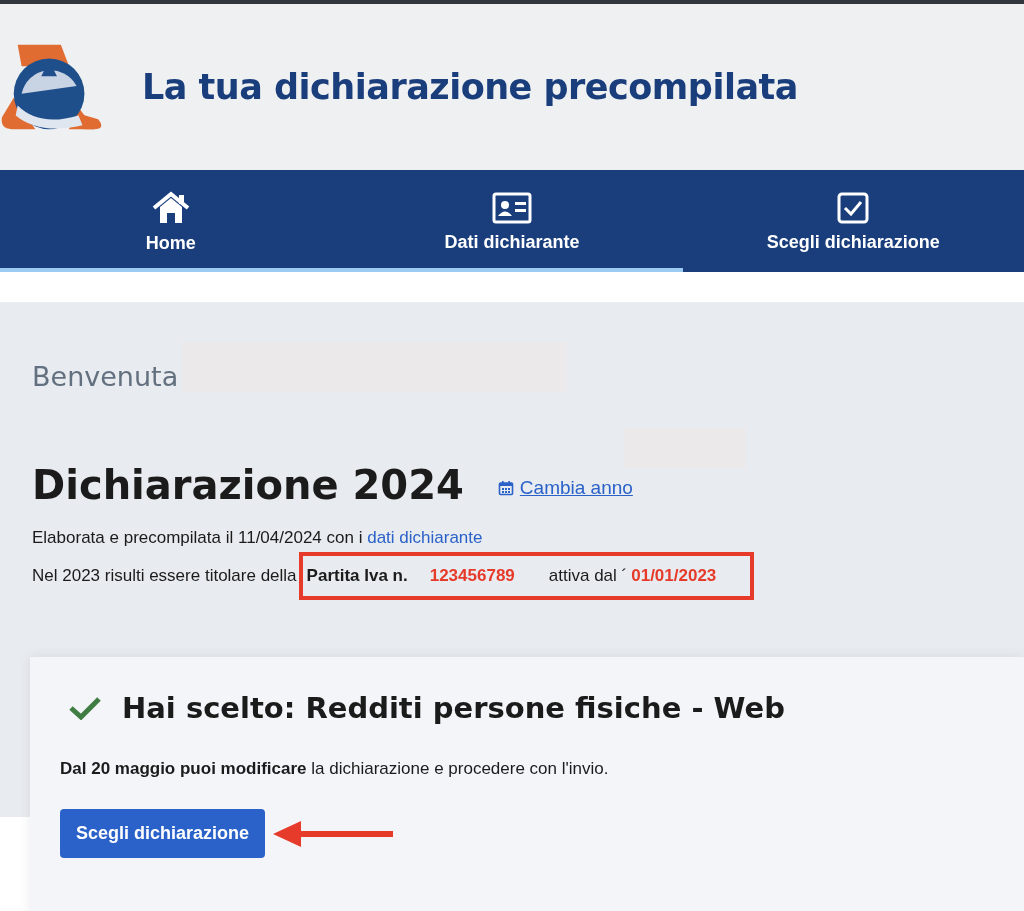 The image size is (1024, 911). What do you see at coordinates (588, 576) in the screenshot?
I see `active-since-label: attiva dal ´` at bounding box center [588, 576].